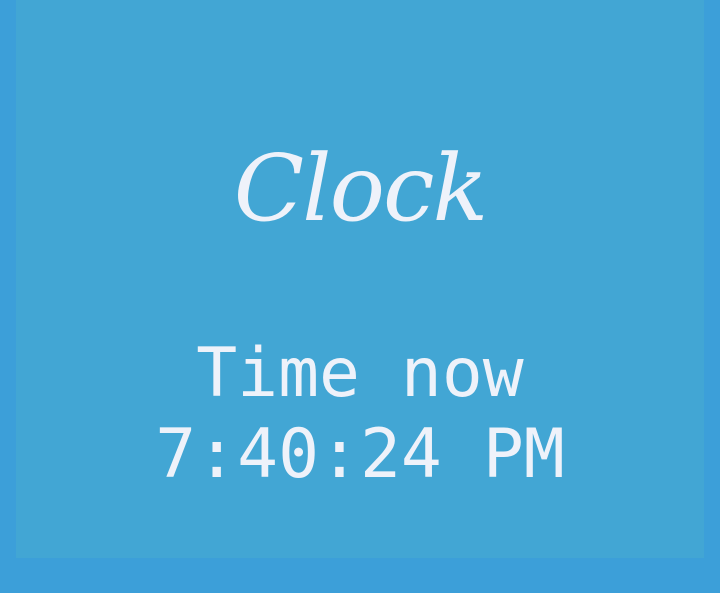  I want to click on time-label: Time now, so click(360, 373).